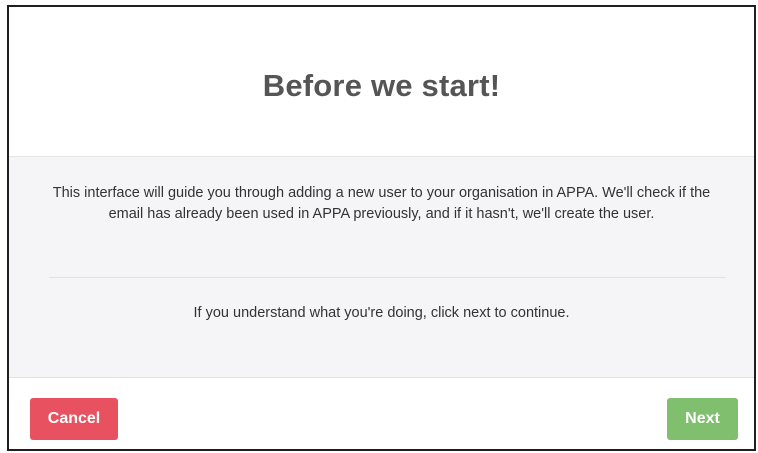  Describe the element at coordinates (702, 419) in the screenshot. I see `next-button: Next` at that location.